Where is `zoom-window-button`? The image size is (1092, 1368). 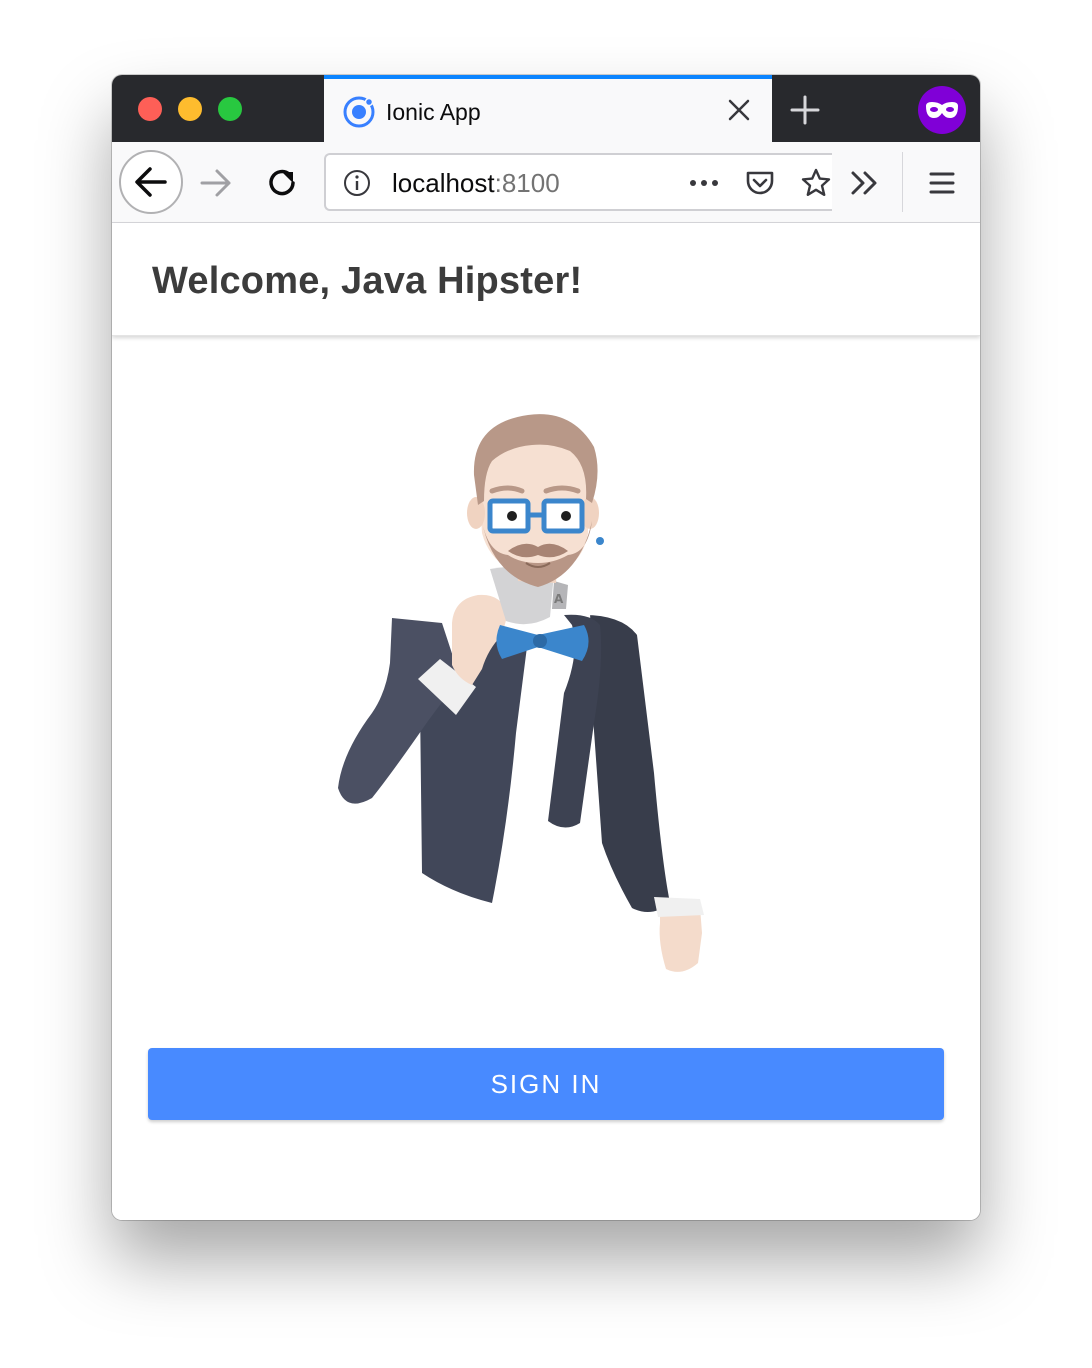
zoom-window-button is located at coordinates (230, 109).